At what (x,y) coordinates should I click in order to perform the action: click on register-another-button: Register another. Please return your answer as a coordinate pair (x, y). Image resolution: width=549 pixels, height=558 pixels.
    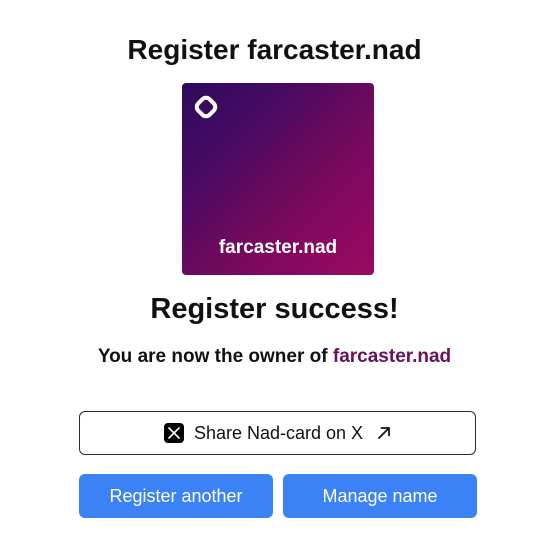
    Looking at the image, I should click on (176, 496).